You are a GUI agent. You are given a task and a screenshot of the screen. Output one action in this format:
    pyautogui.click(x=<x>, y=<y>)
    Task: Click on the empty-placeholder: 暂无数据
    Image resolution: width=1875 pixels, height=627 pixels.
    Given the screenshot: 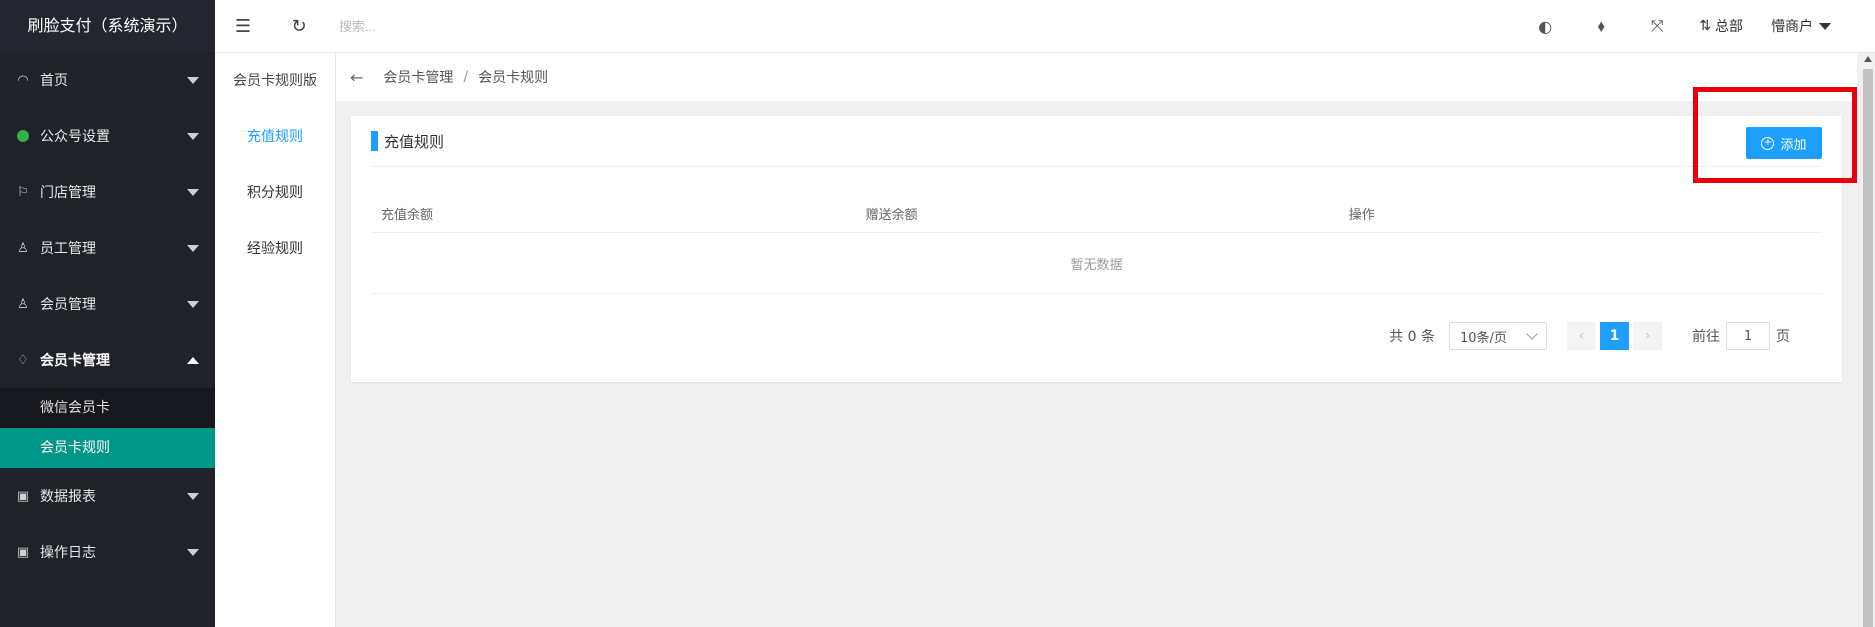 What is the action you would take?
    pyautogui.click(x=1096, y=263)
    